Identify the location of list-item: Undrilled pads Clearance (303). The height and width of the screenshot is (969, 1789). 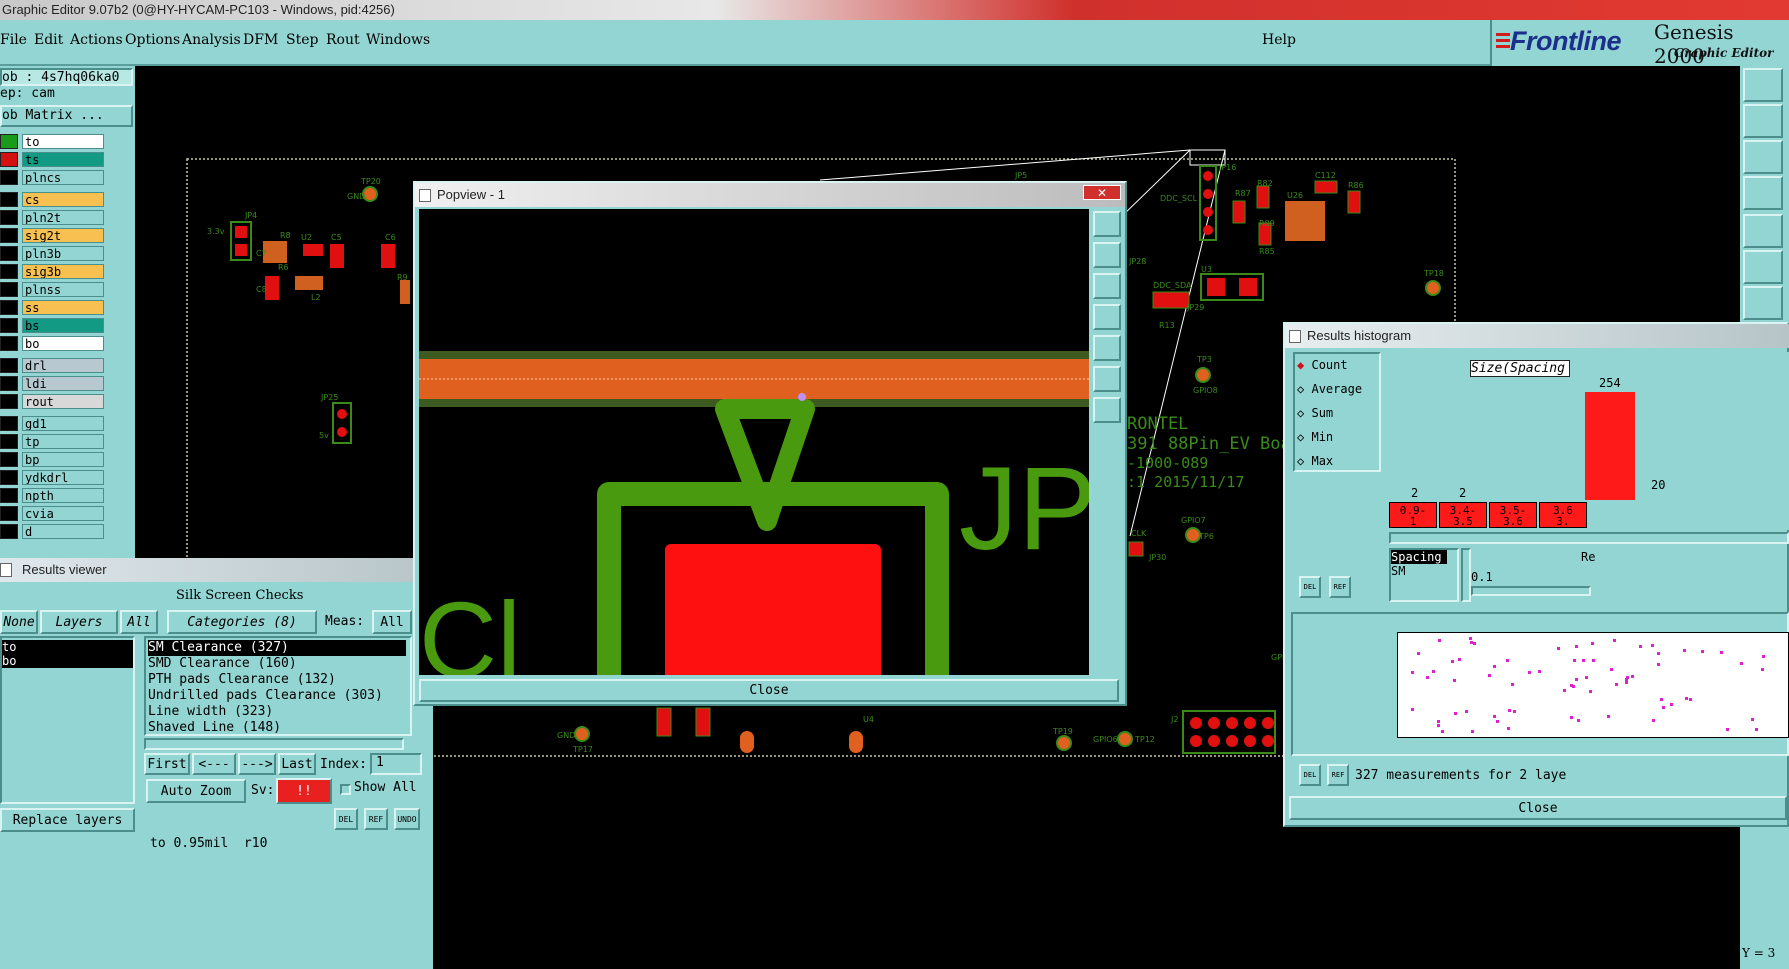
(265, 695).